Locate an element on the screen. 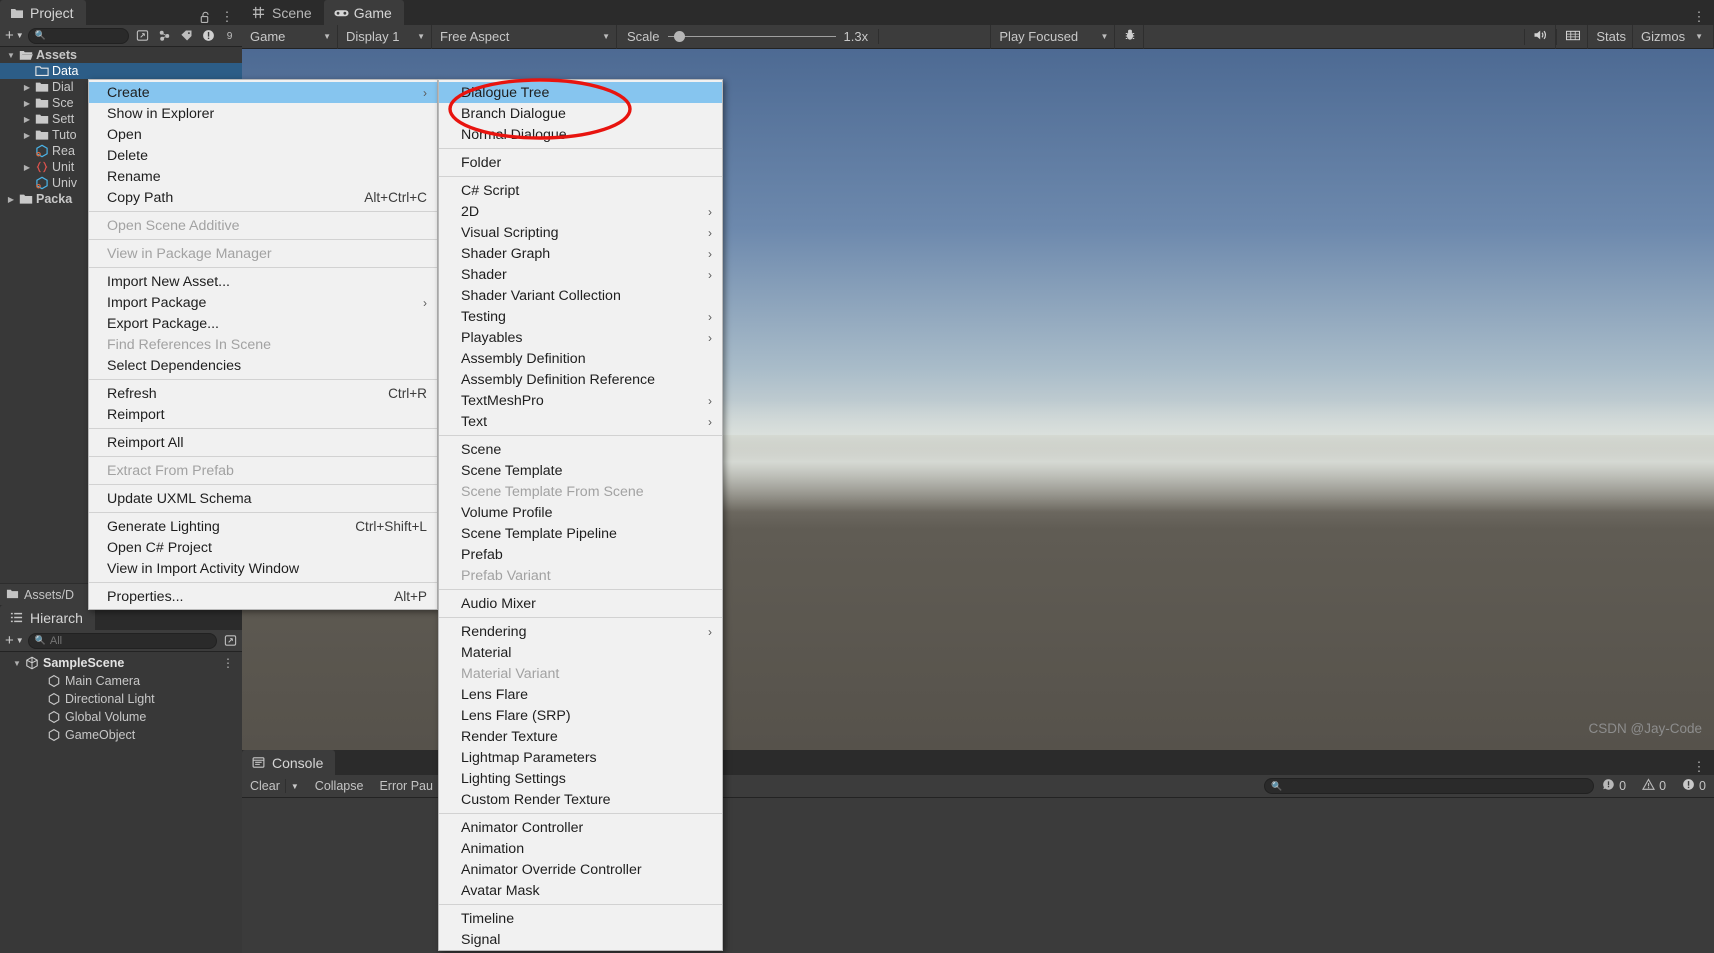  menu-item: Update UXML Schema is located at coordinates (263, 498).